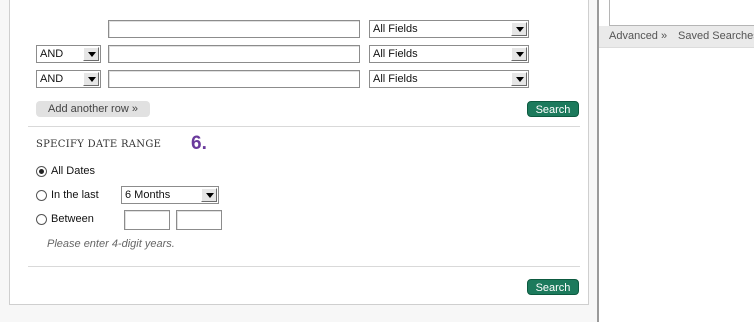 The width and height of the screenshot is (754, 322). Describe the element at coordinates (99, 144) in the screenshot. I see `date-range-heading: SPECIFY DATE RANGE` at that location.